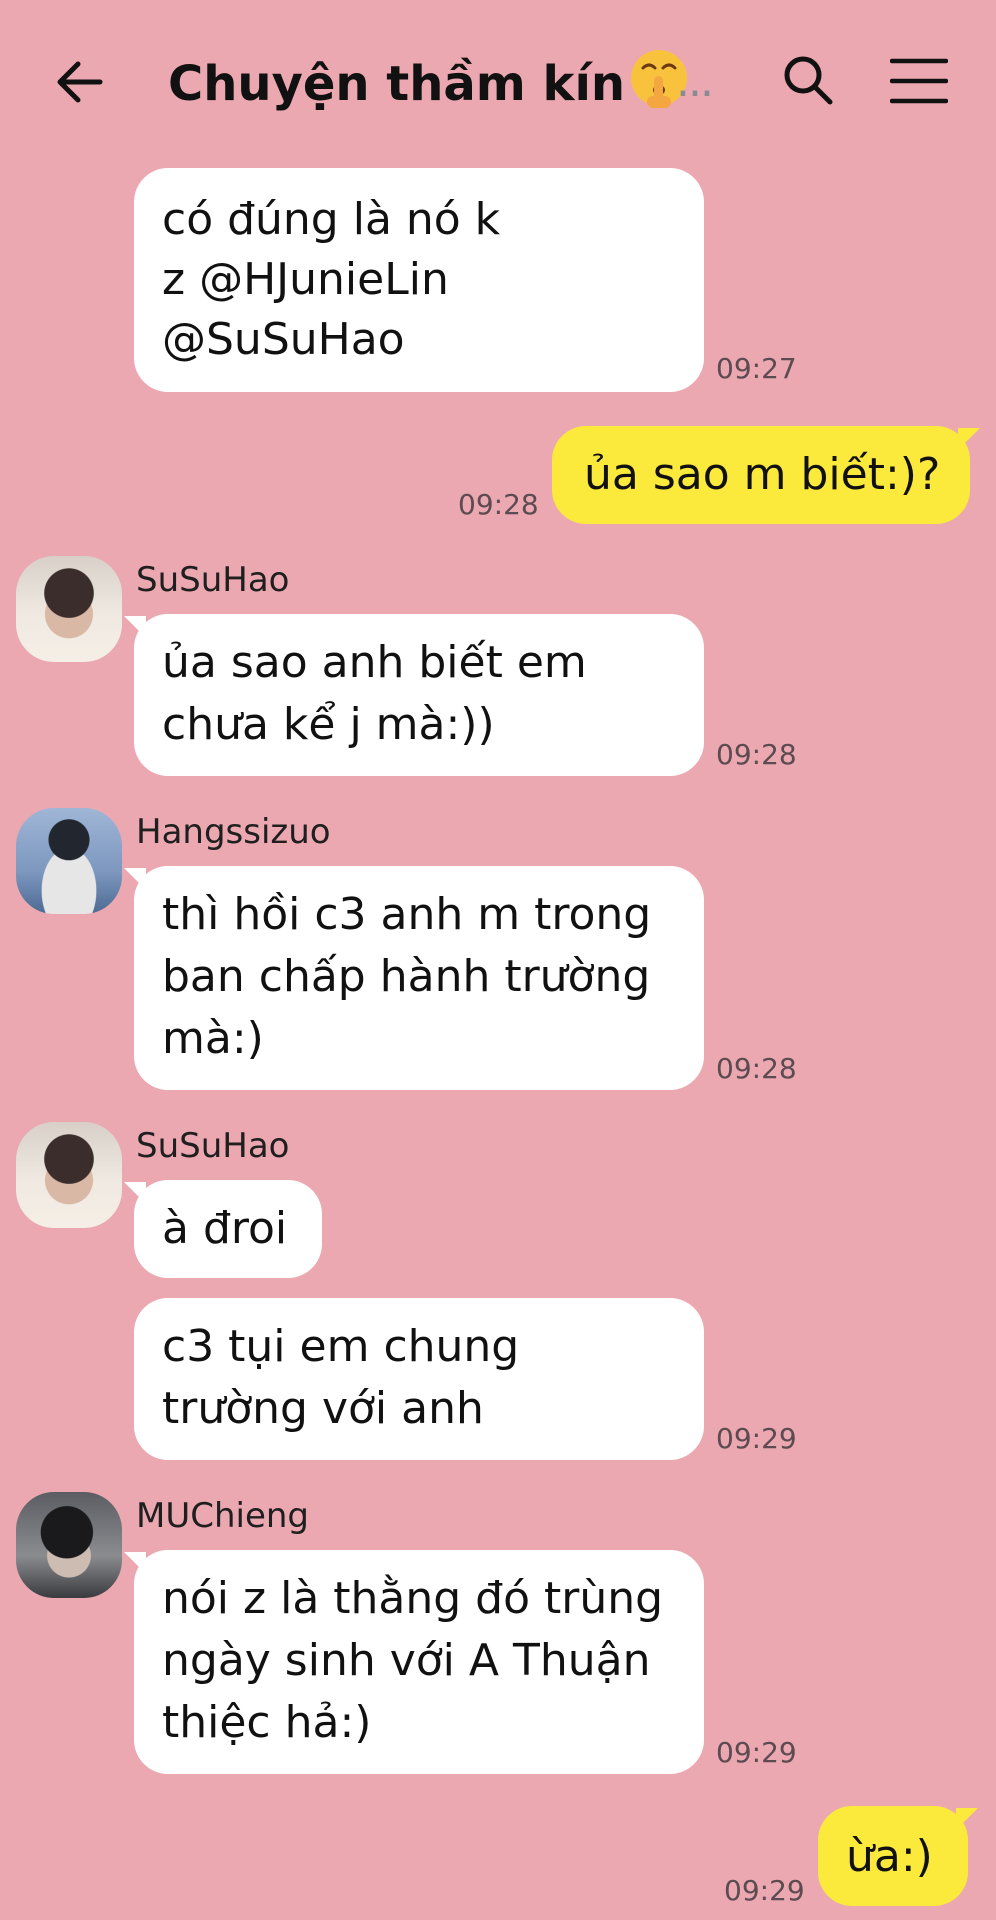  What do you see at coordinates (233, 832) in the screenshot?
I see `sender-name: Hangssizuo` at bounding box center [233, 832].